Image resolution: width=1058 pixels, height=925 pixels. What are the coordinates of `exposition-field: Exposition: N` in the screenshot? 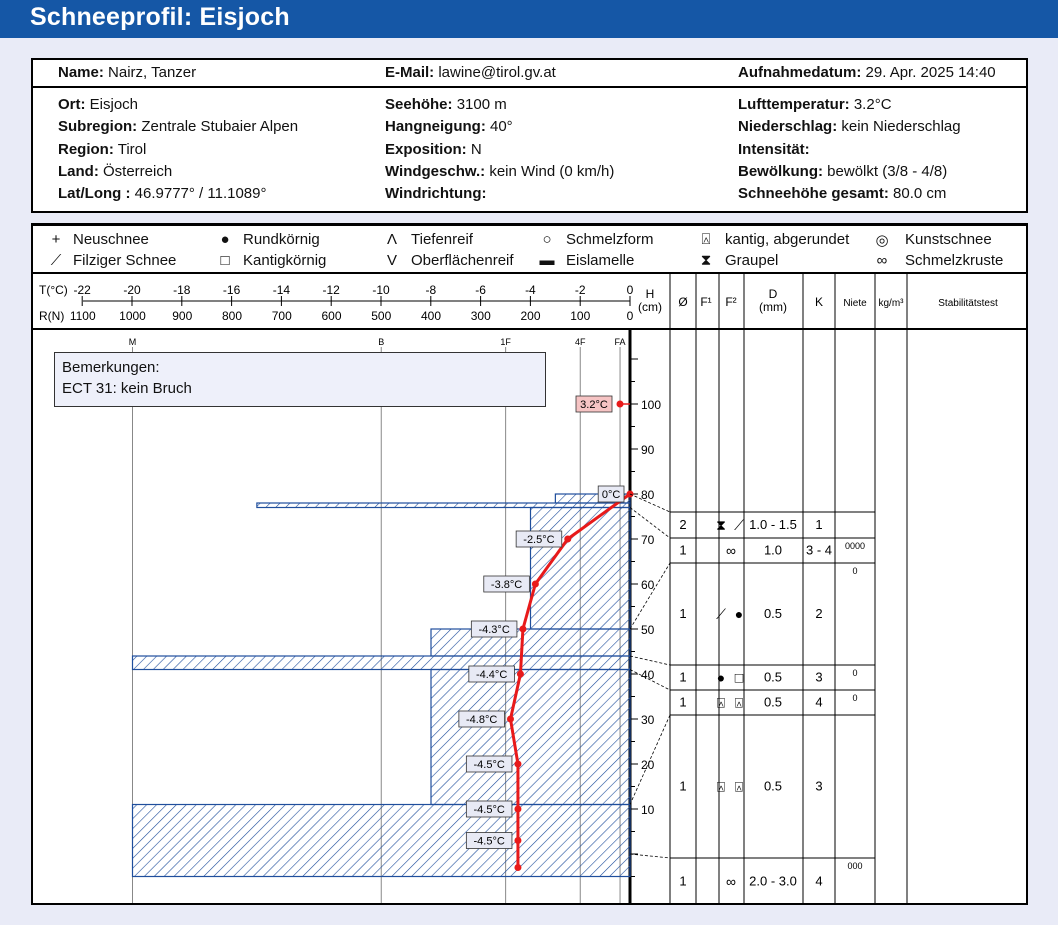 It's located at (433, 149).